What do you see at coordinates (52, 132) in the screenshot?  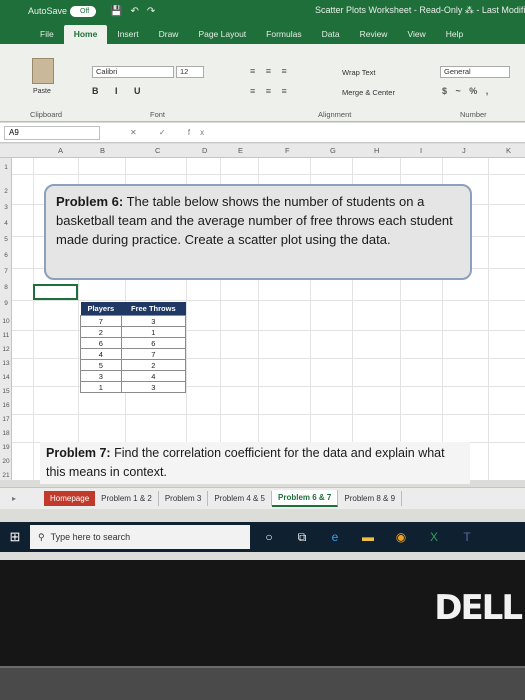 I see `name-box: A9` at bounding box center [52, 132].